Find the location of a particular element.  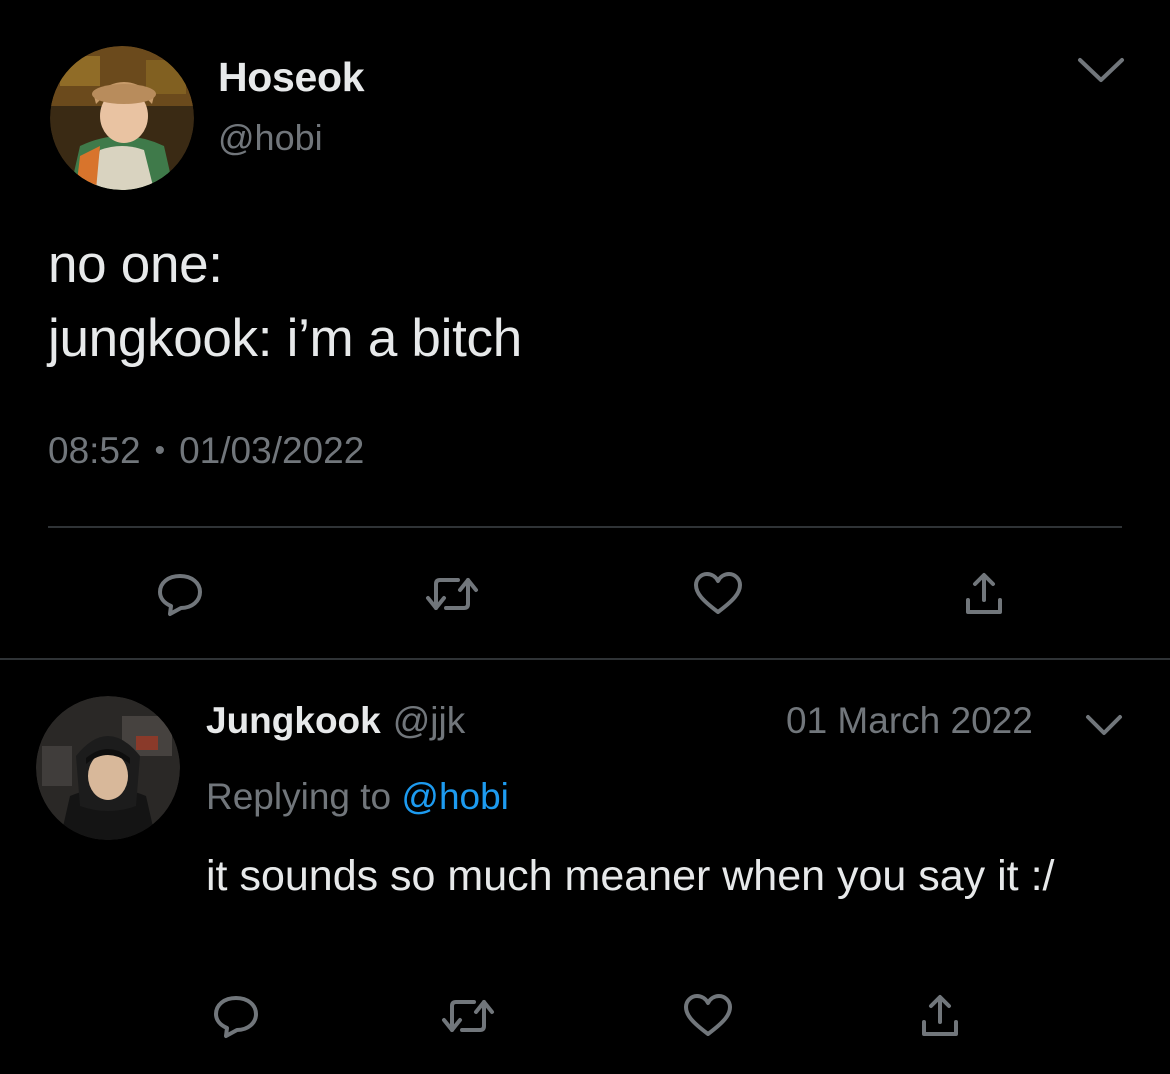

replying-to-label: Replying to is located at coordinates (299, 796).